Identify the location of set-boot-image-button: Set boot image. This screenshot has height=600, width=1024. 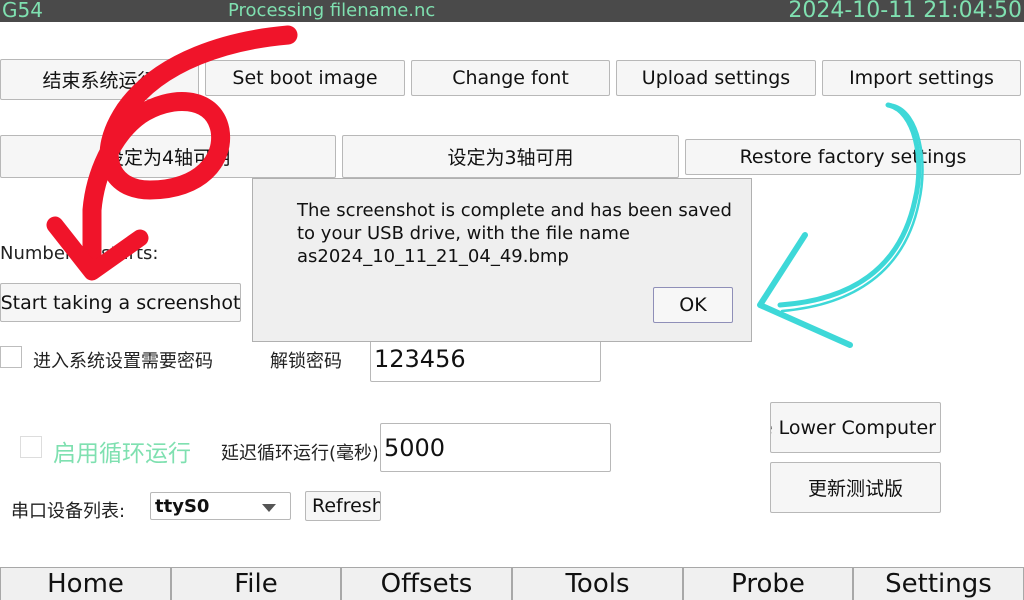
(305, 78).